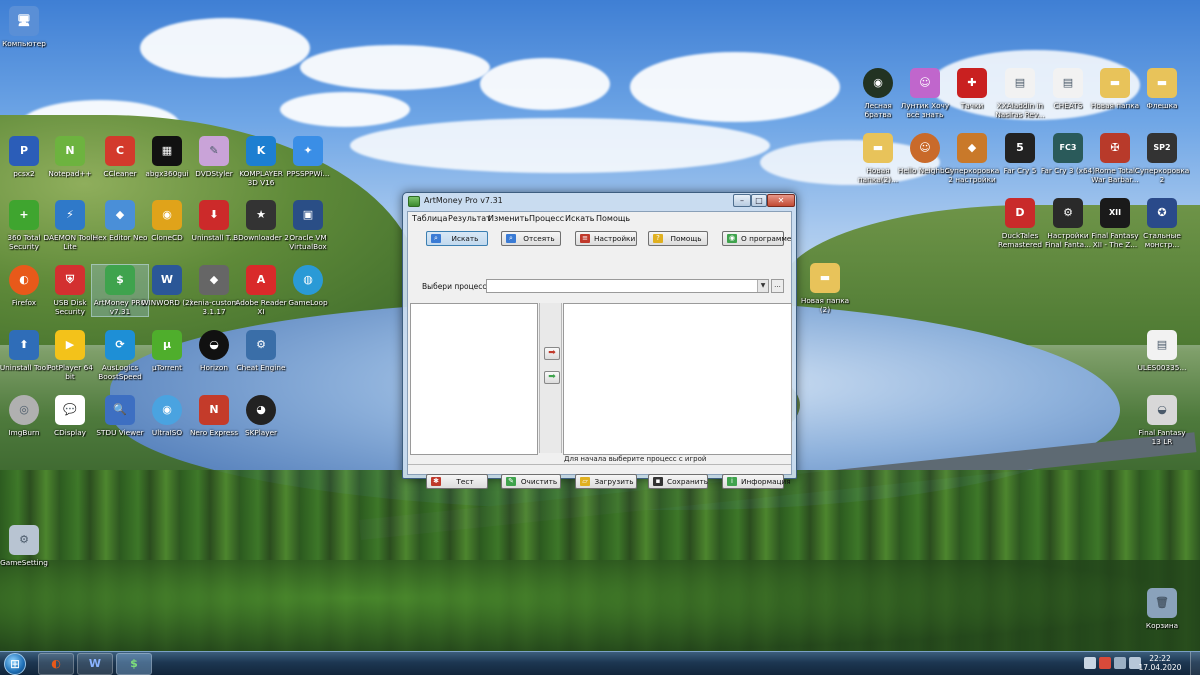 The height and width of the screenshot is (675, 1200). I want to click on tray-chevron-icon, so click(1090, 663).